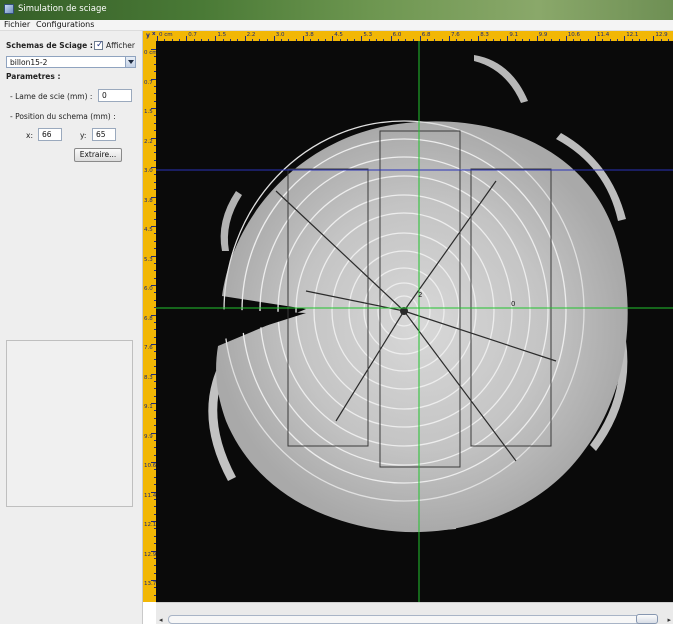 The image size is (673, 624). What do you see at coordinates (51, 96) in the screenshot?
I see `lame-label: - Lame de scie (mm) :` at bounding box center [51, 96].